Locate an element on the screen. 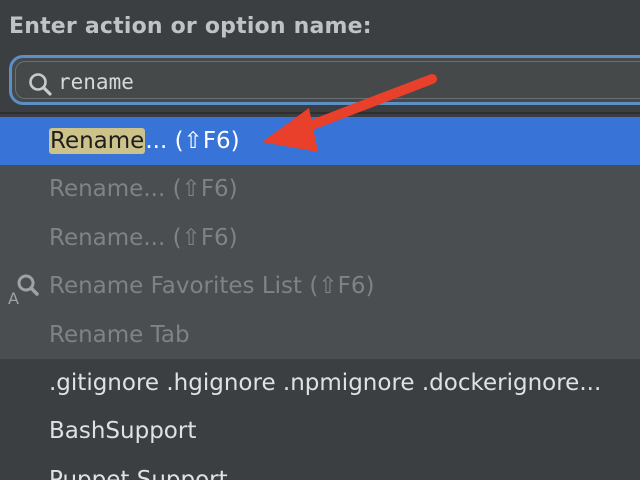  result-label: Rename Tab is located at coordinates (119, 334).